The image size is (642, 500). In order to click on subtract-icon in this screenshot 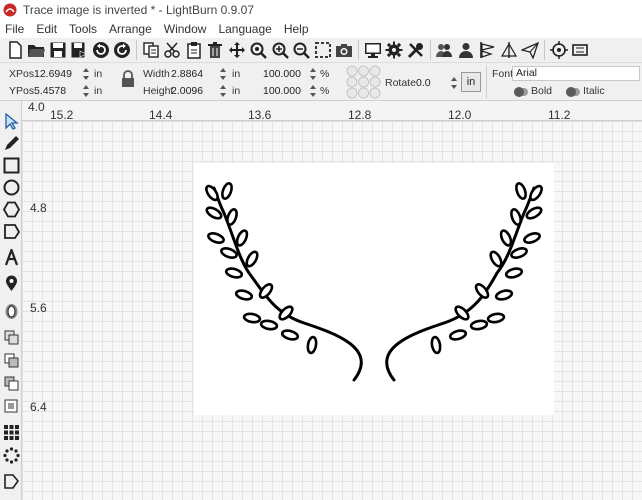, I will do `click(11, 383)`.